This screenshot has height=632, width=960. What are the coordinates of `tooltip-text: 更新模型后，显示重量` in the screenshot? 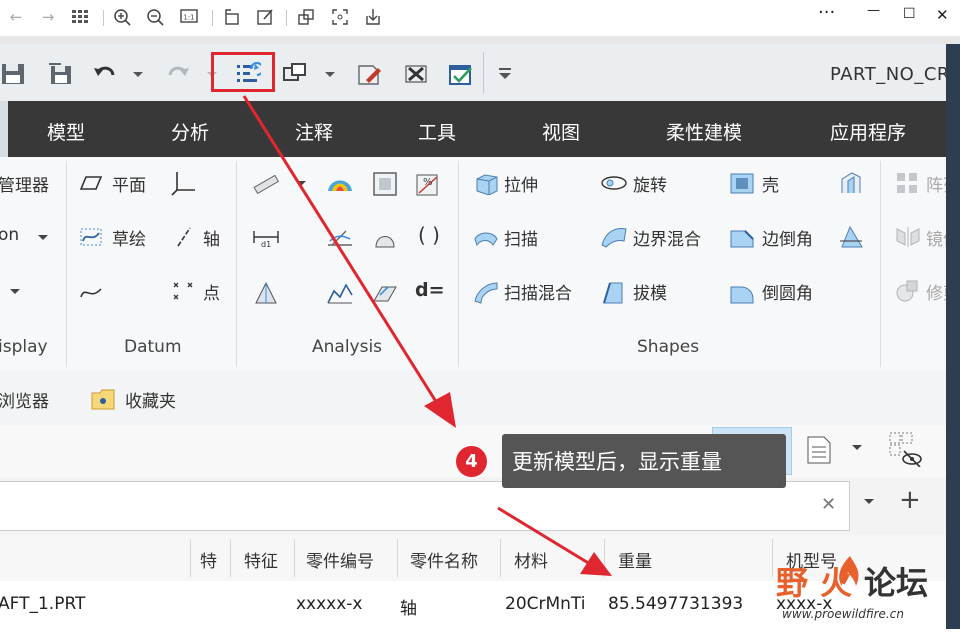 It's located at (617, 462).